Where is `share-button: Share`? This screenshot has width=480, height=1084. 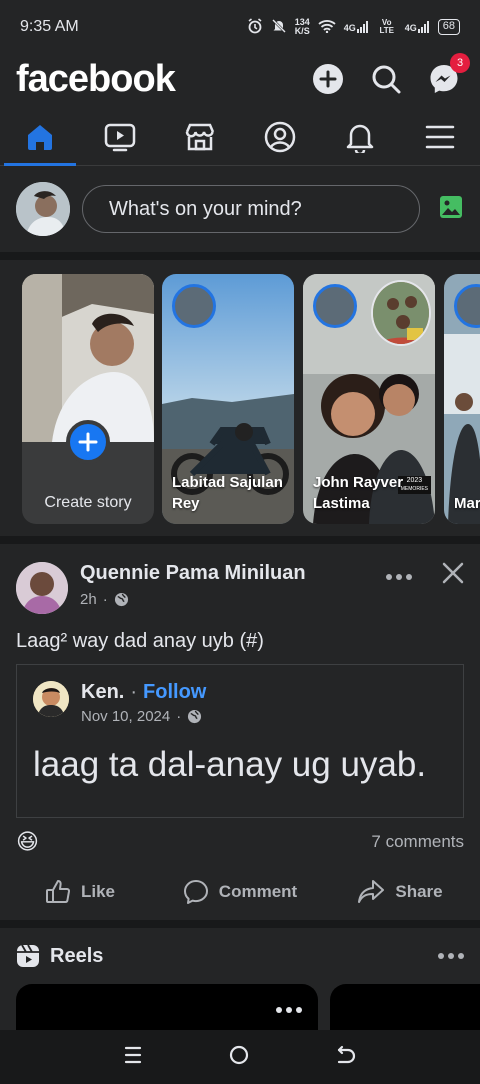
share-button: Share is located at coordinates (400, 892).